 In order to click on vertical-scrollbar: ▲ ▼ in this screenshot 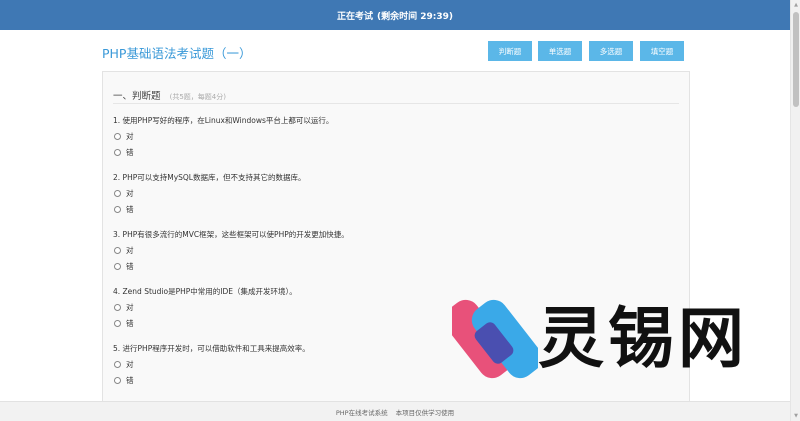, I will do `click(795, 210)`.